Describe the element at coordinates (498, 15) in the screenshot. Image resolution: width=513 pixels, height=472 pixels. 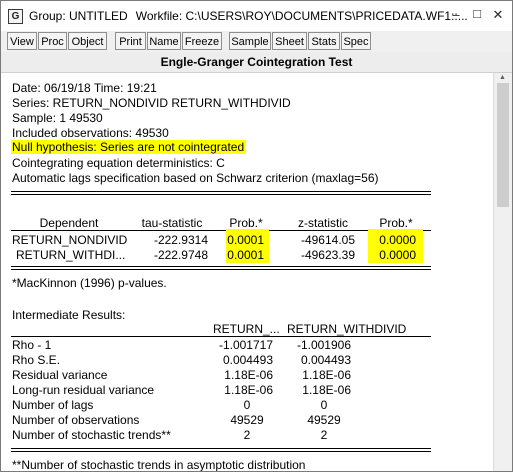
I see `close-button: ✕` at that location.